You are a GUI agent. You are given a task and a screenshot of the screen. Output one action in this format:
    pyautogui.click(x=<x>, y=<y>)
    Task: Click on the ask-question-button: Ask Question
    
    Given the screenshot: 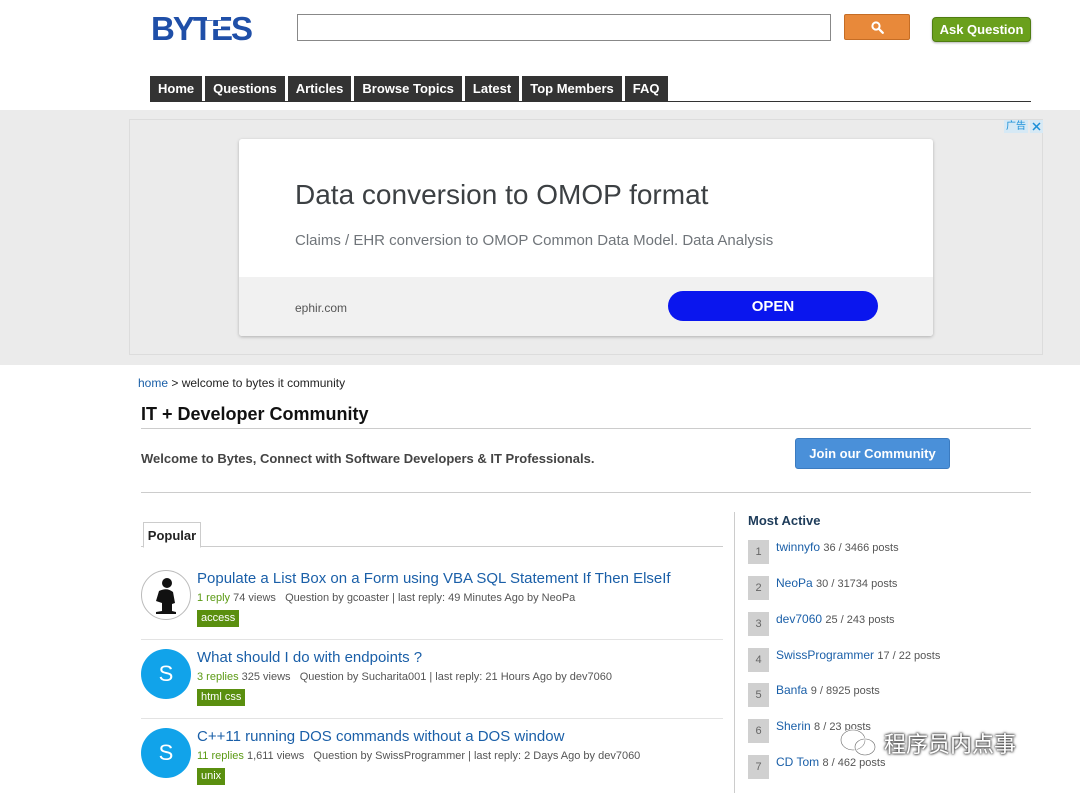 What is the action you would take?
    pyautogui.click(x=981, y=29)
    